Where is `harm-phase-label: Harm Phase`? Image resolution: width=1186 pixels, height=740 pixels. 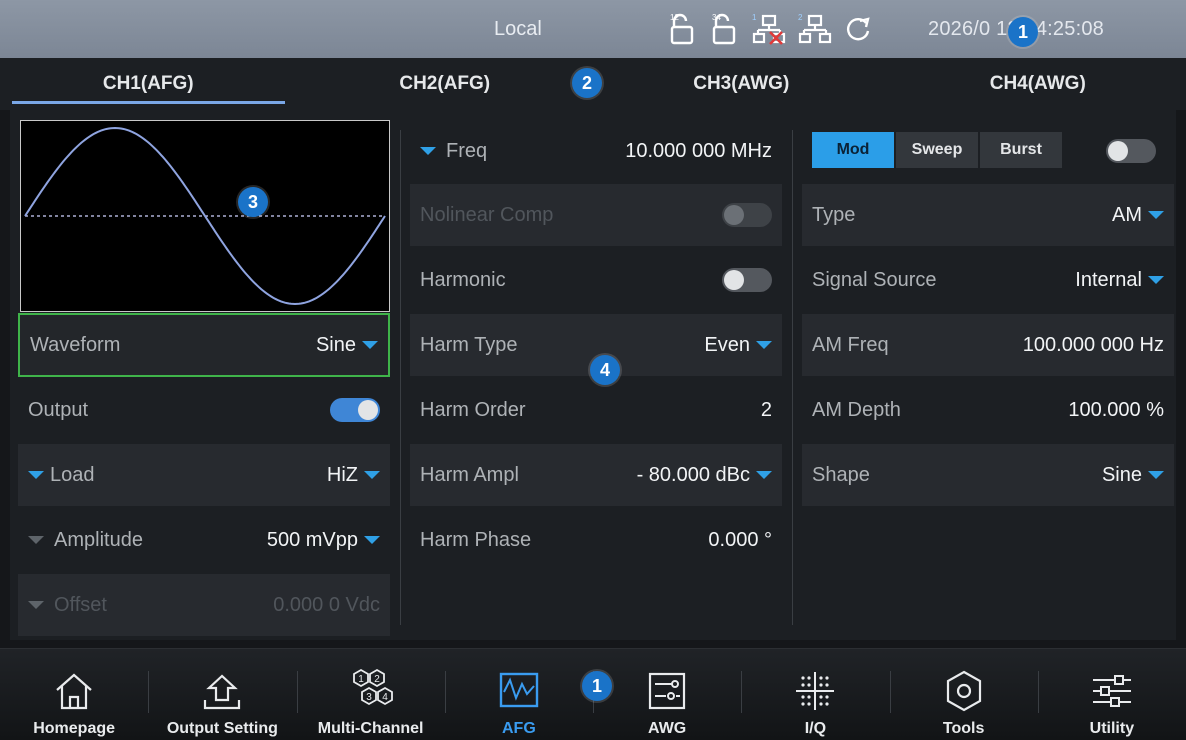
harm-phase-label: Harm Phase is located at coordinates (476, 539).